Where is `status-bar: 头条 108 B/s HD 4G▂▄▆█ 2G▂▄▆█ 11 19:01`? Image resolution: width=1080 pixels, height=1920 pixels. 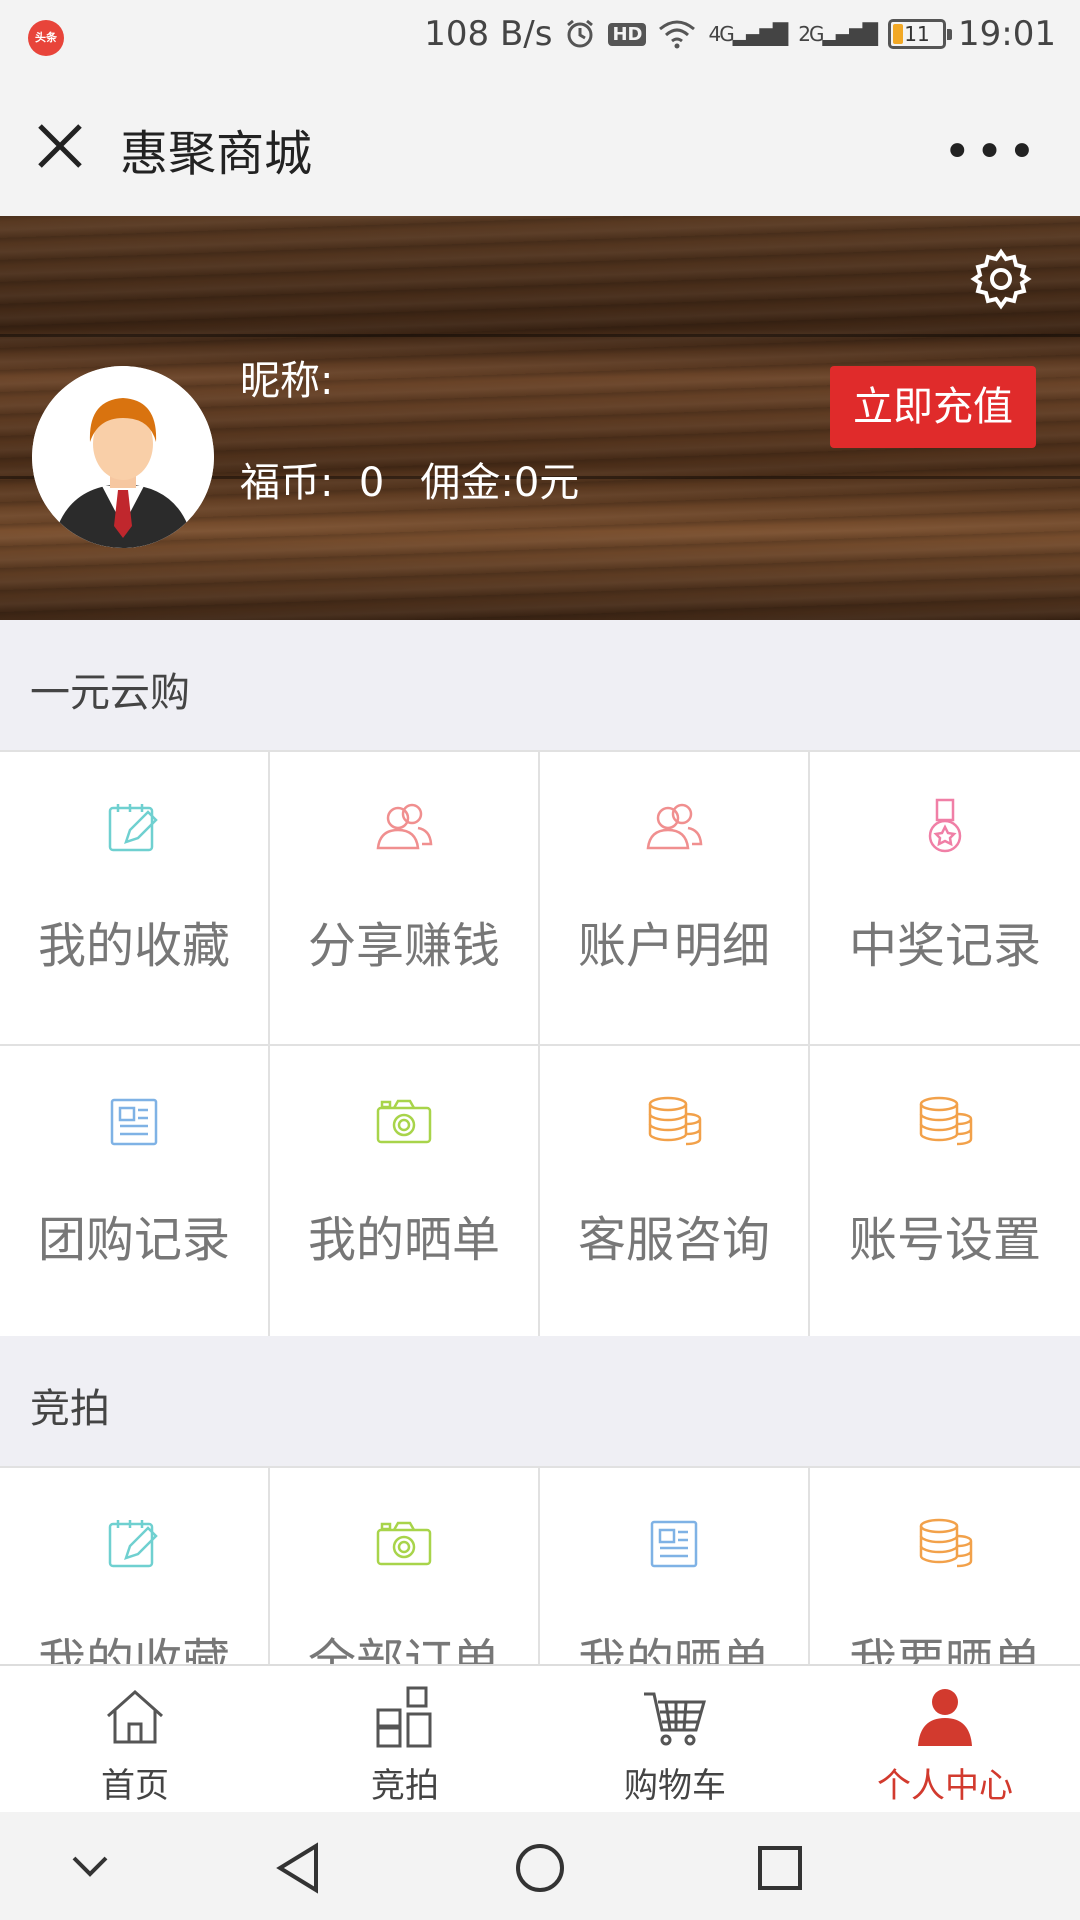 status-bar: 头条 108 B/s HD 4G▂▄▆█ 2G▂▄▆█ 11 19:01 is located at coordinates (540, 37).